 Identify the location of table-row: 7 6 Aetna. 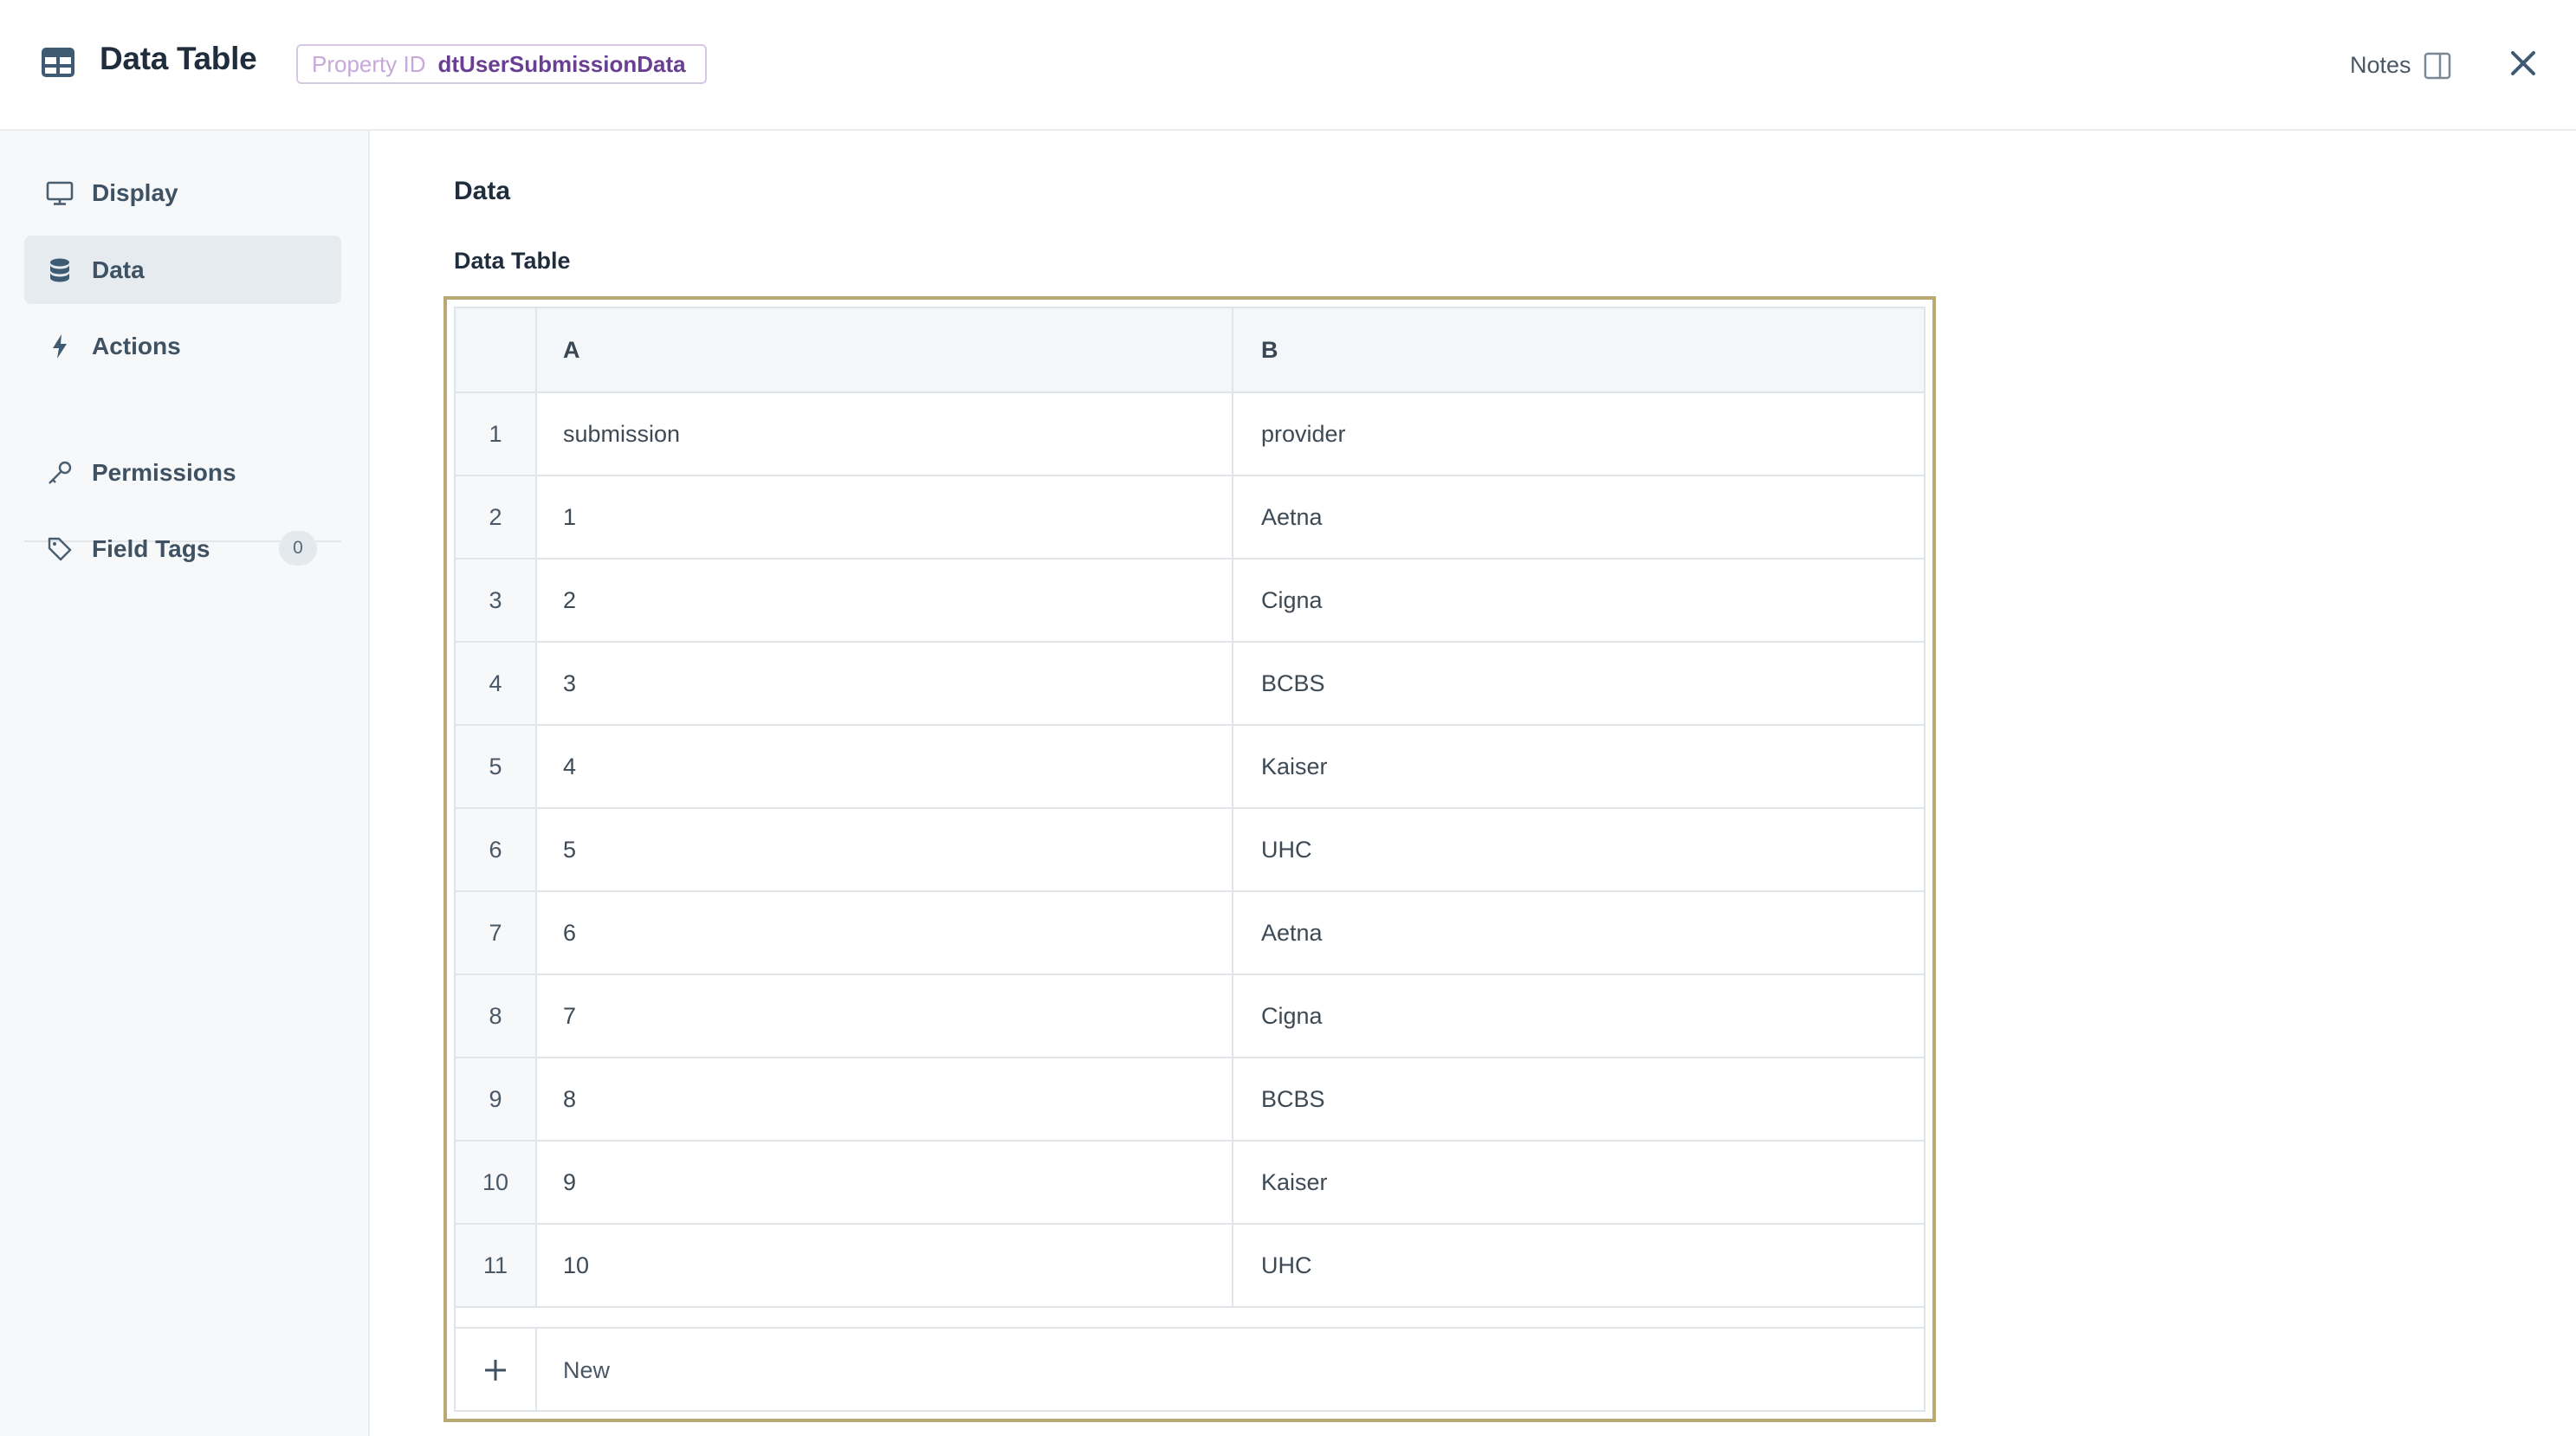
(1190, 934).